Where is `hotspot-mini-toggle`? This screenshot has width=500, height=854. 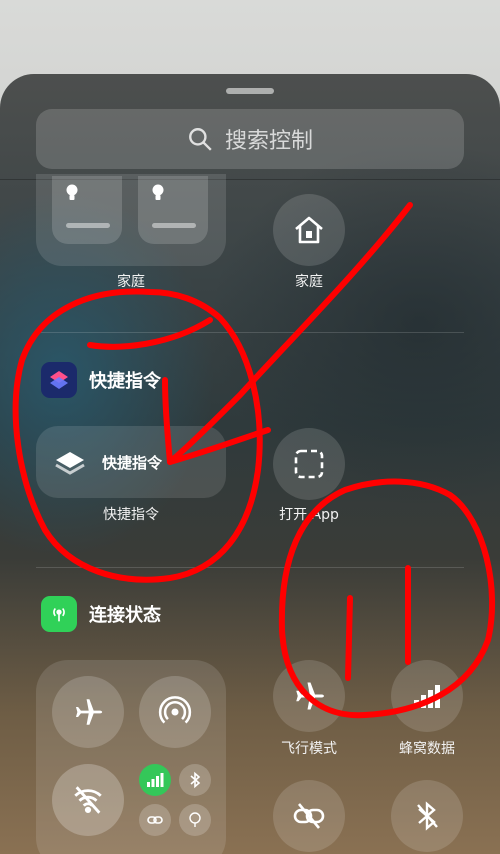 hotspot-mini-toggle is located at coordinates (155, 820).